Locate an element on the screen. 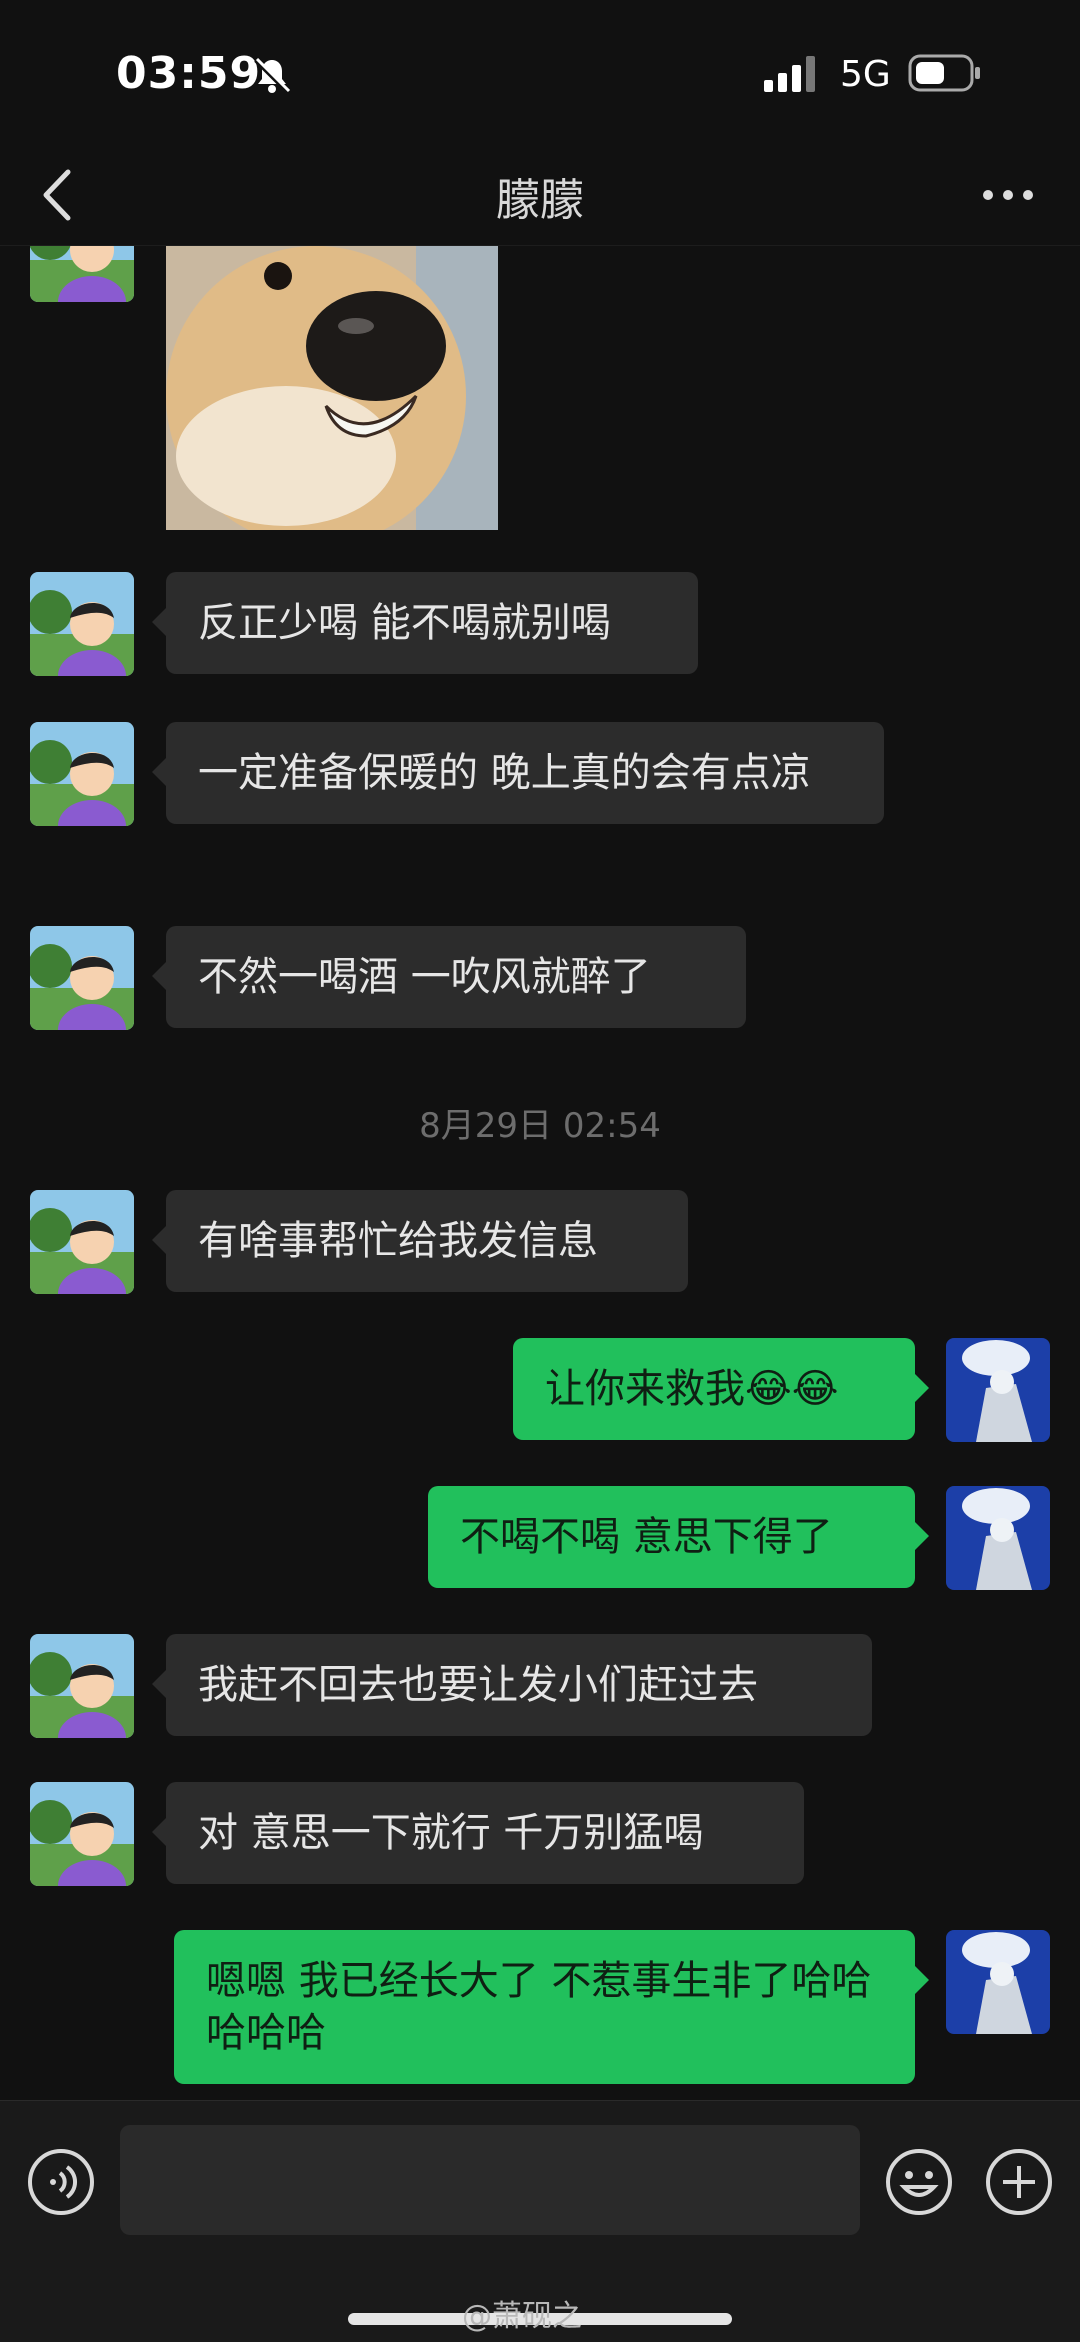 Image resolution: width=1080 pixels, height=2342 pixels. message-bubble: 有啥事帮忙给我发信息 is located at coordinates (420, 1241).